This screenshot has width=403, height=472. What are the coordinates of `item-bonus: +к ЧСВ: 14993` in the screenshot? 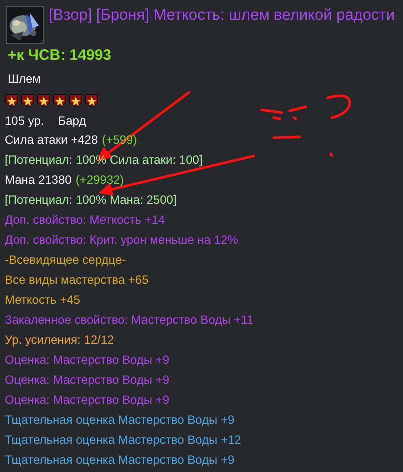 It's located at (60, 56).